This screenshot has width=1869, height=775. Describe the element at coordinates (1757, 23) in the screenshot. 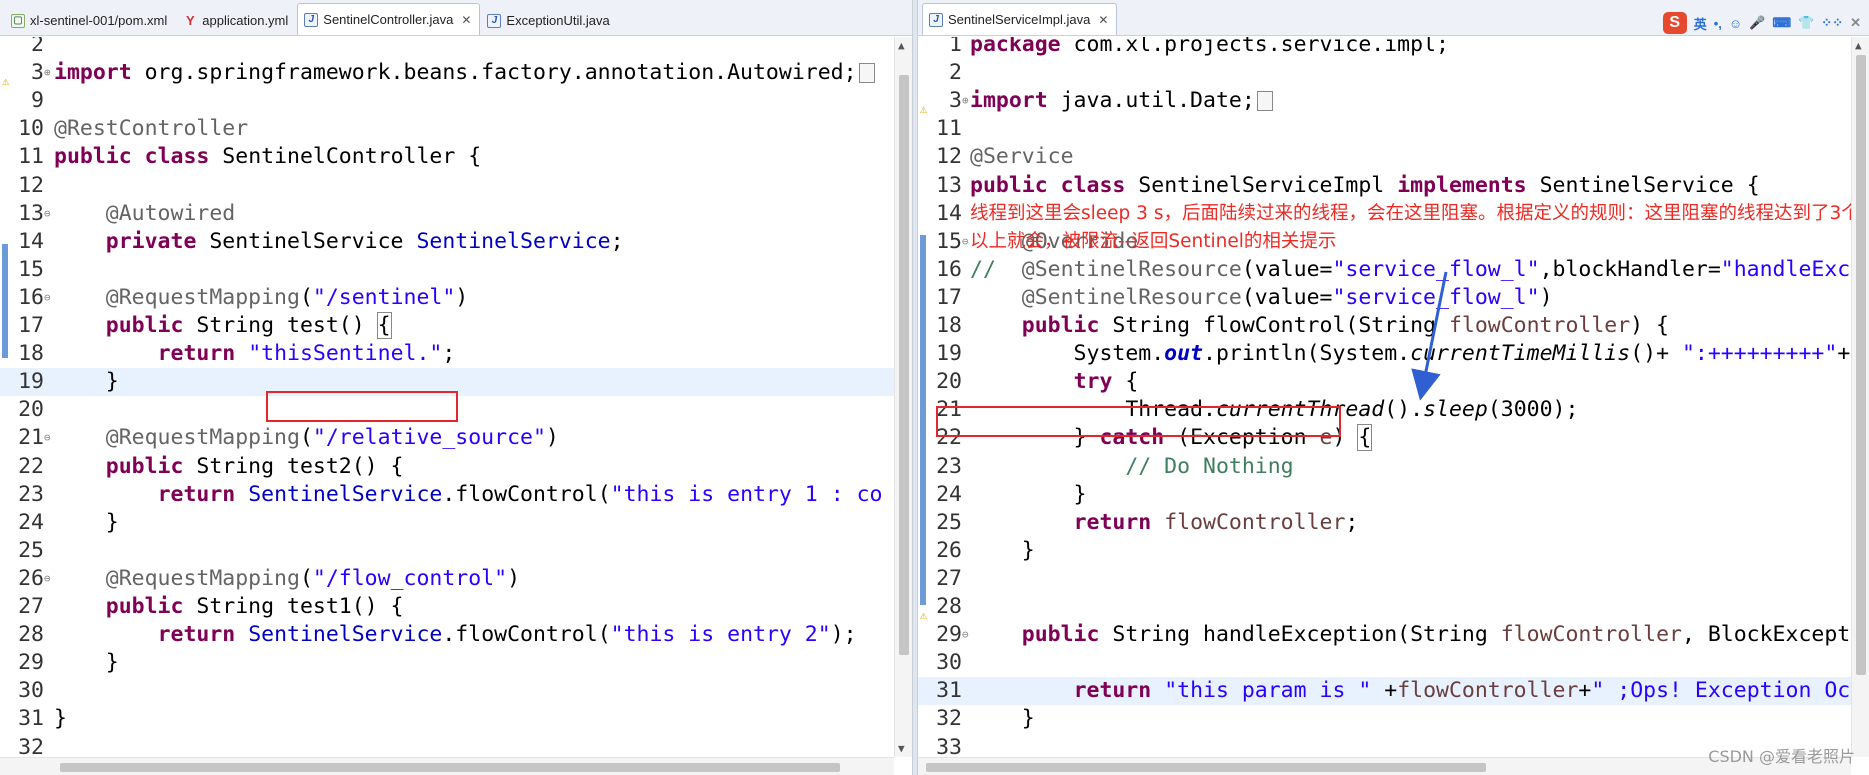

I see `ime-voice-icon: 🎤` at that location.